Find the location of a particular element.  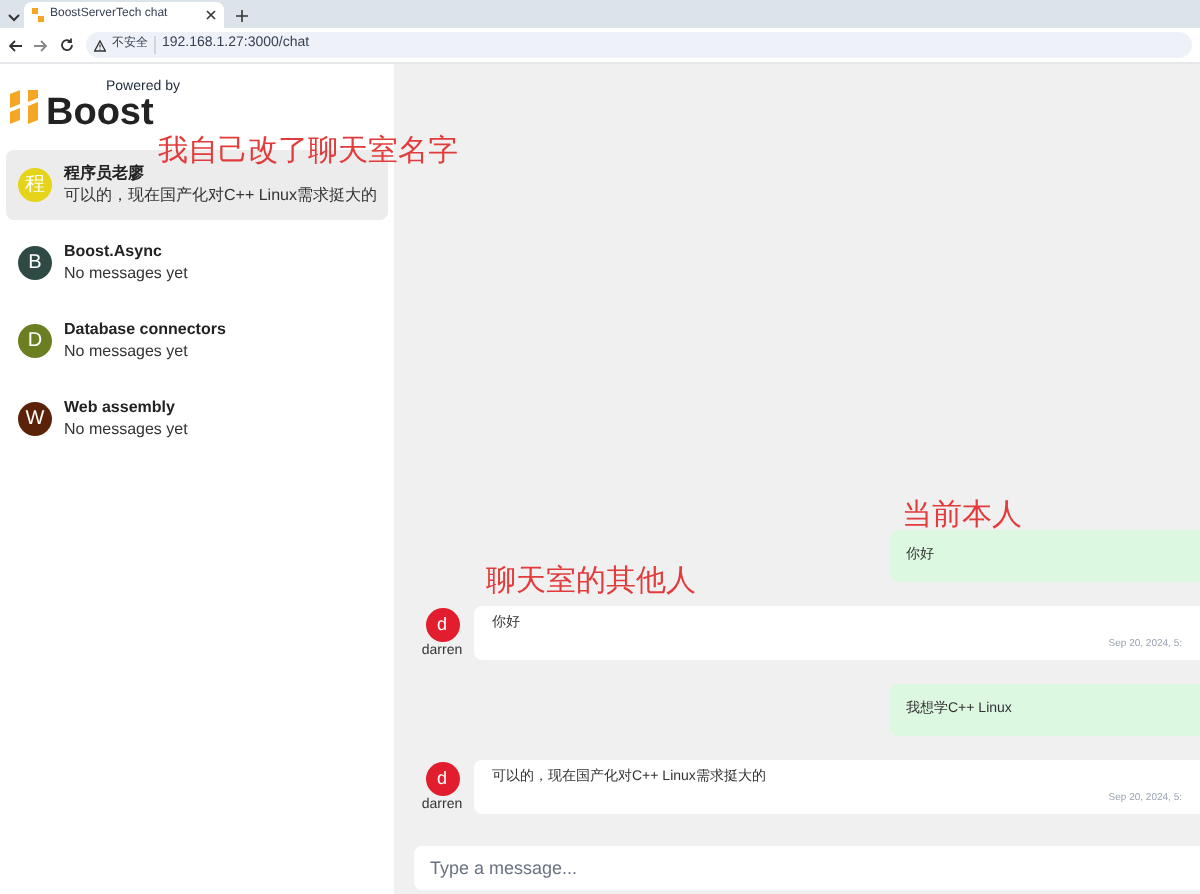

room-name: 程序员老廖 is located at coordinates (105, 174).